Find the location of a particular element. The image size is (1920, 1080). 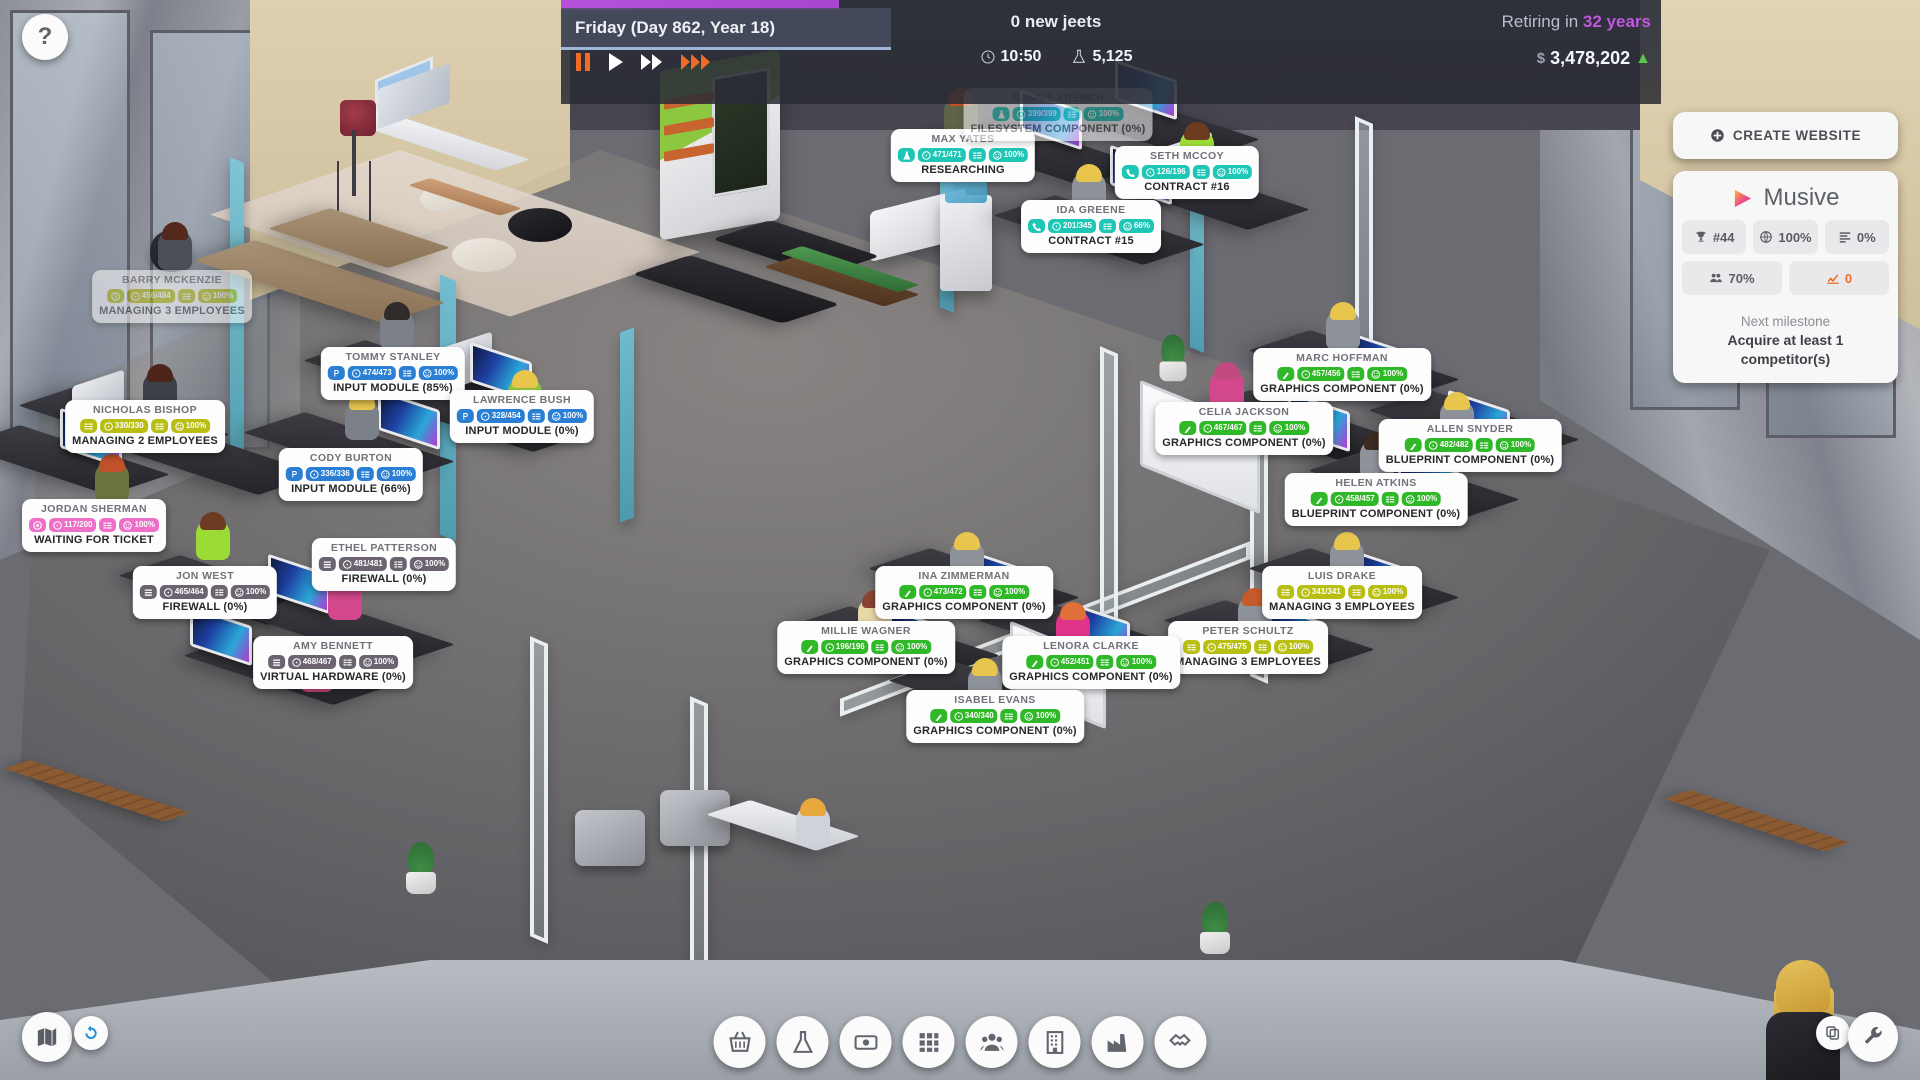

stat-pill-value: 468/467 is located at coordinates (317, 661).